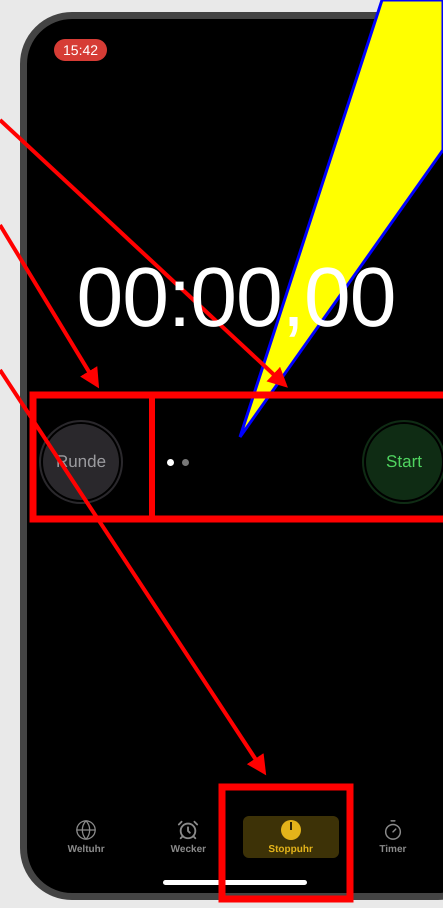  Describe the element at coordinates (188, 830) in the screenshot. I see `alarm-clock-icon` at that location.